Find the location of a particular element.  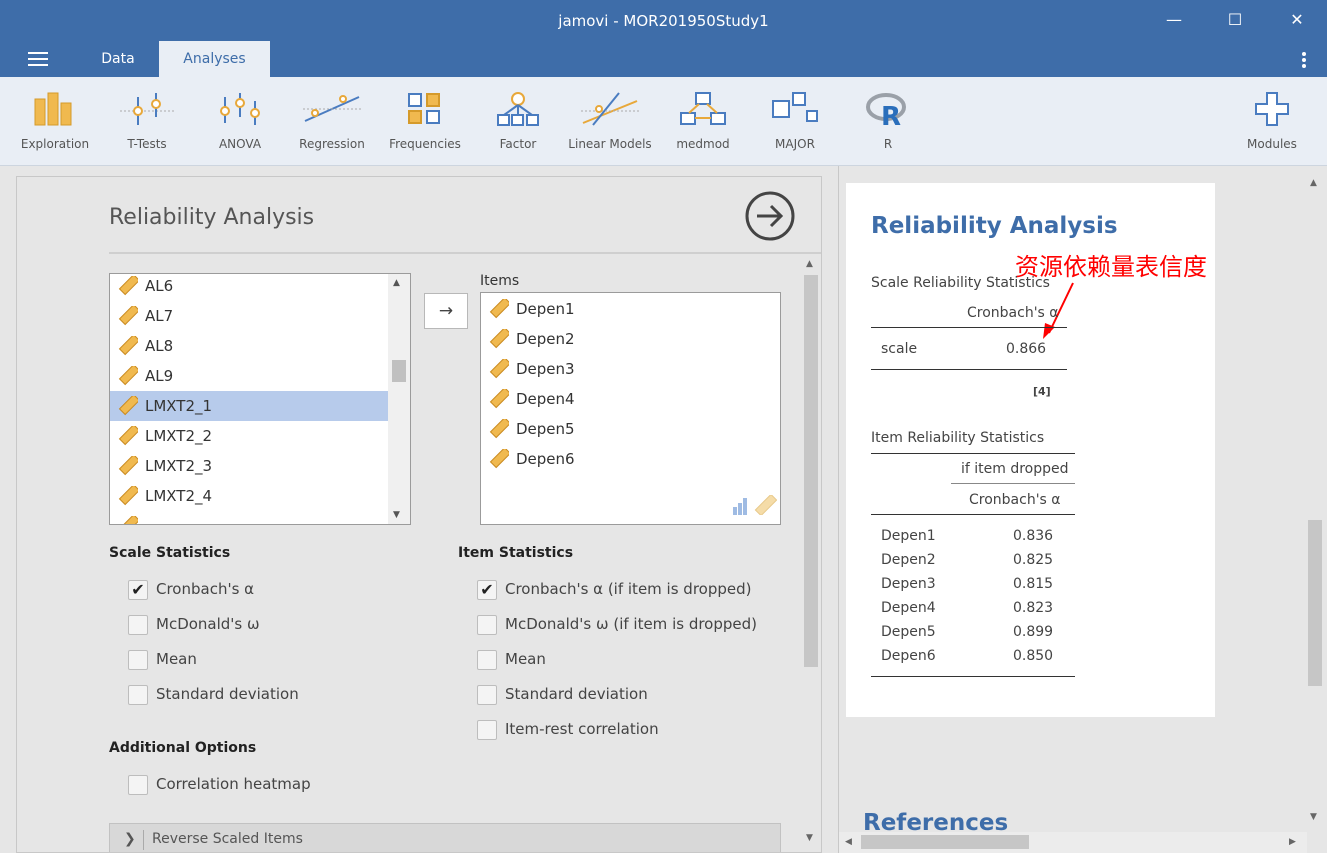

ribbon-label: ANOVA is located at coordinates (240, 144).